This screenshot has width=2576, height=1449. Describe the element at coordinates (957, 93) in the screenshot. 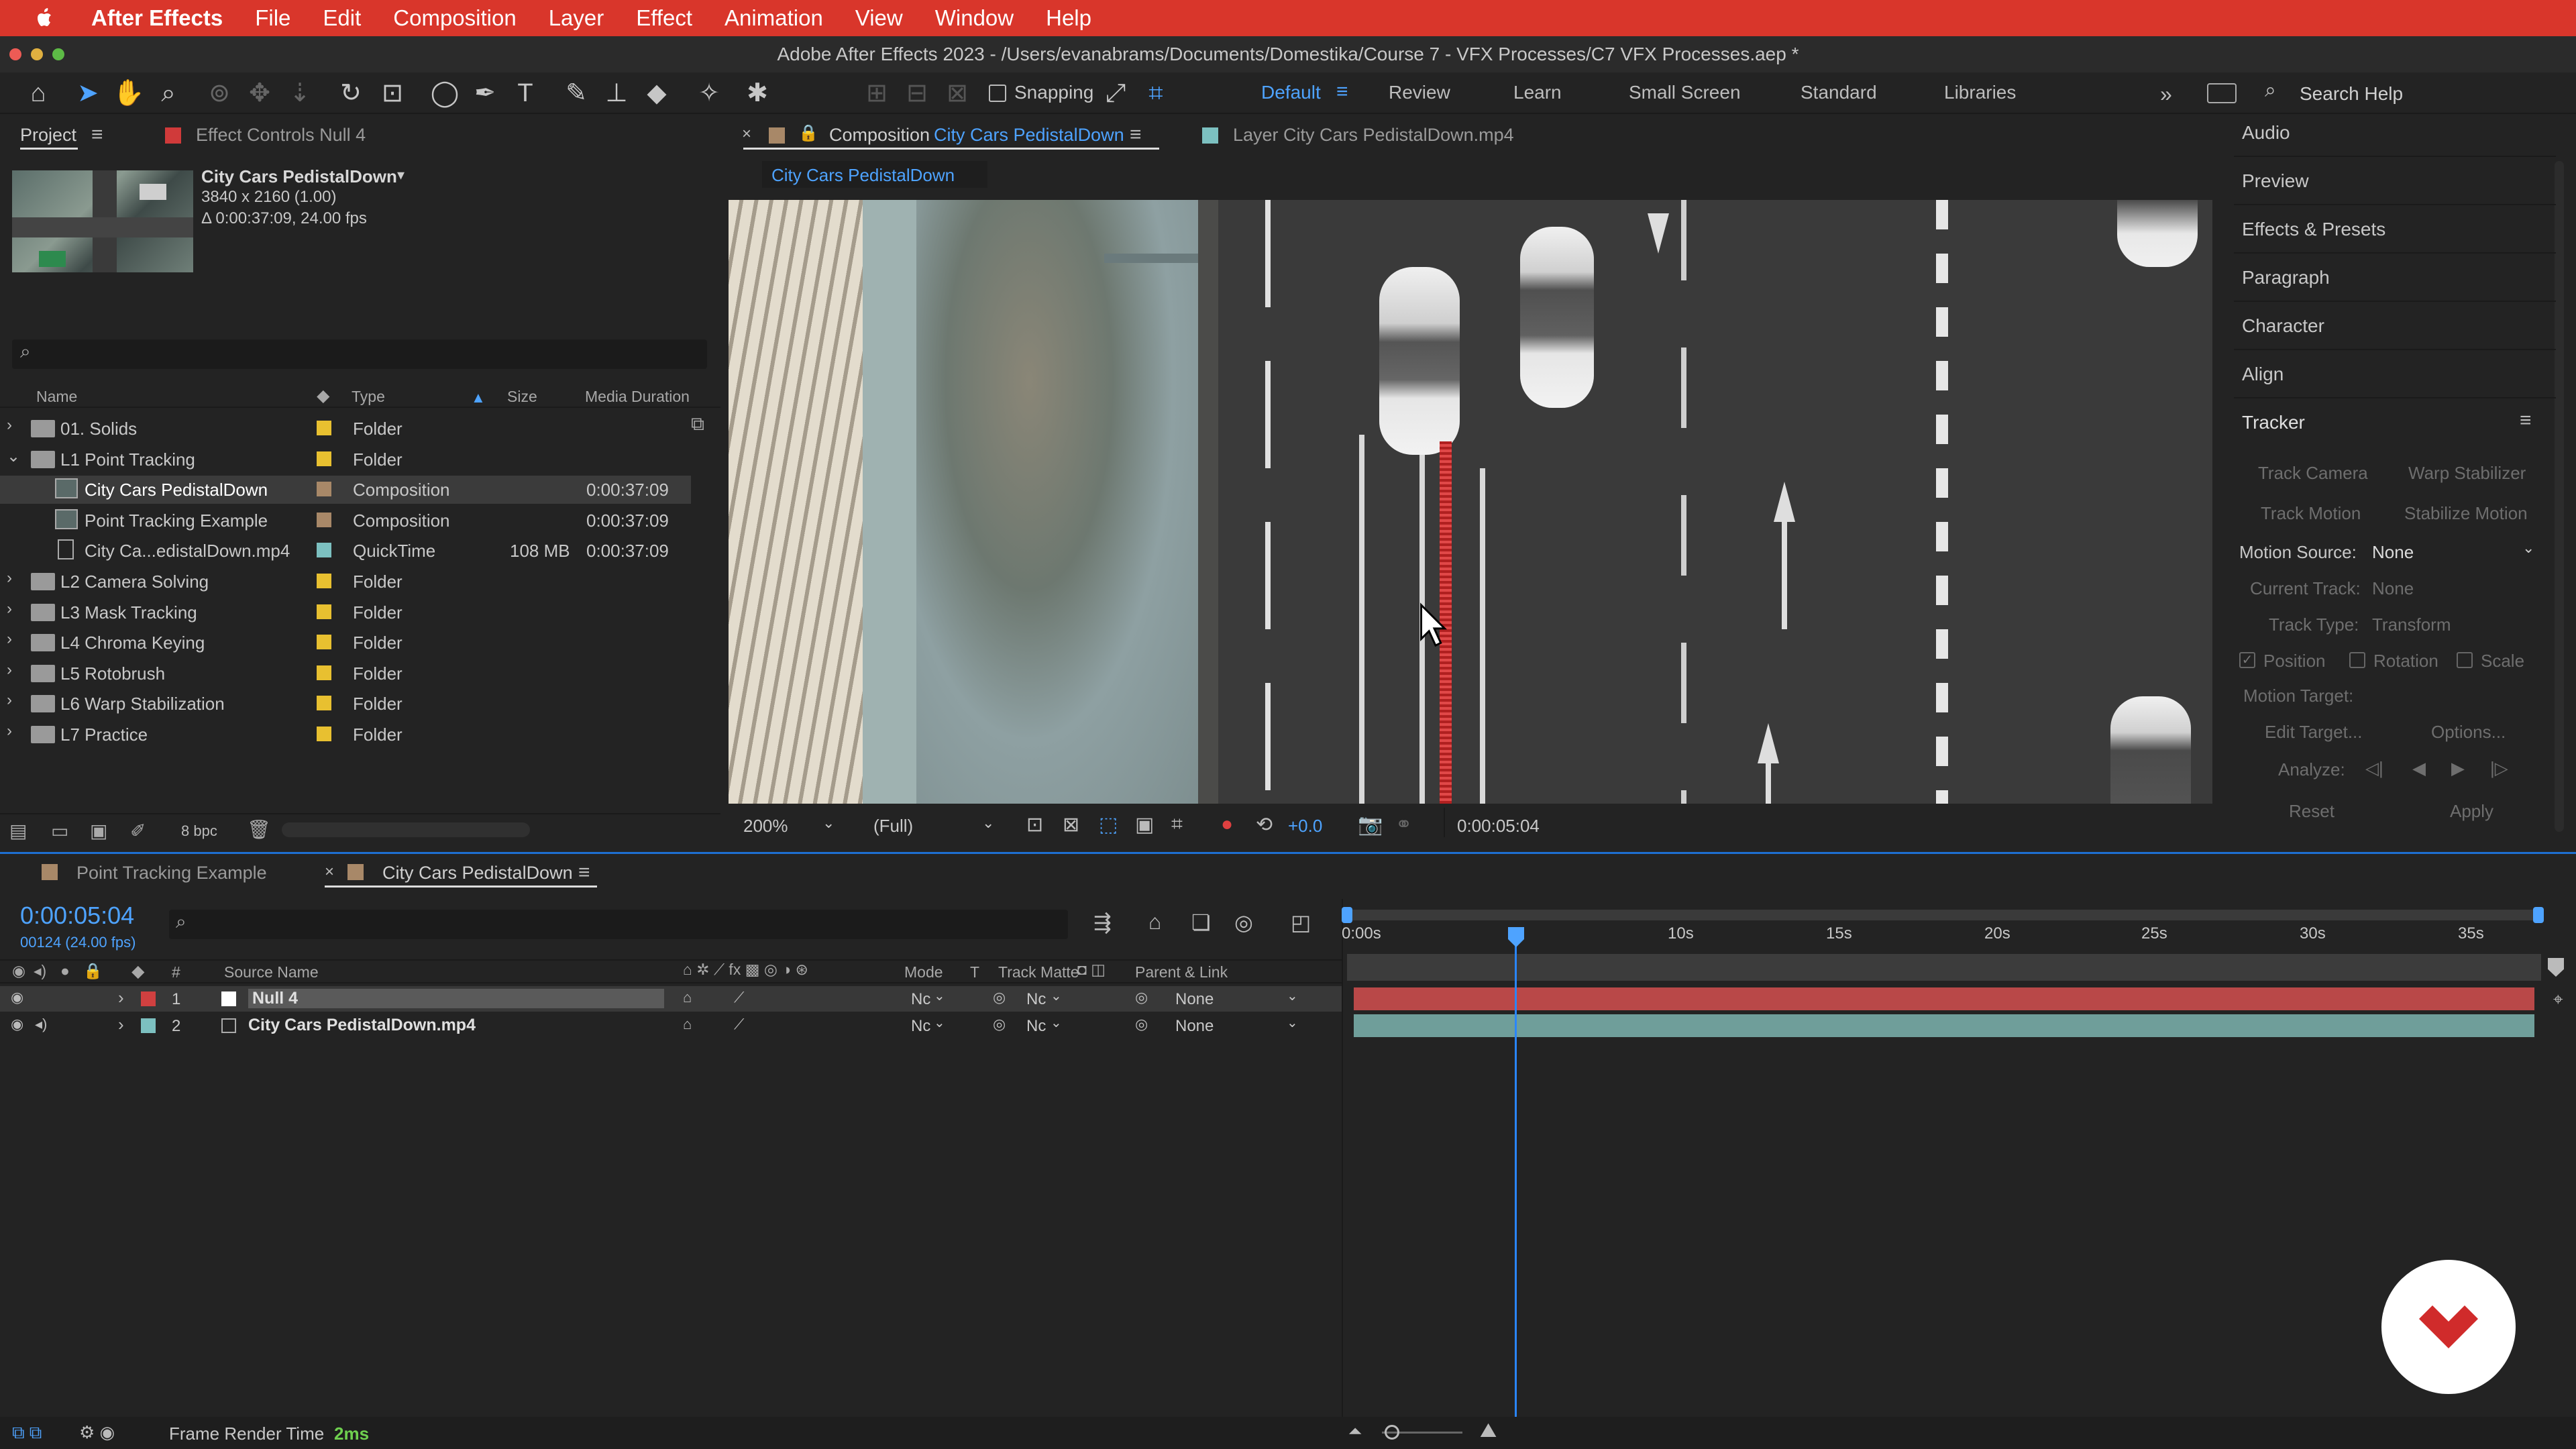

I see `view-axis-icon: ⊠` at that location.